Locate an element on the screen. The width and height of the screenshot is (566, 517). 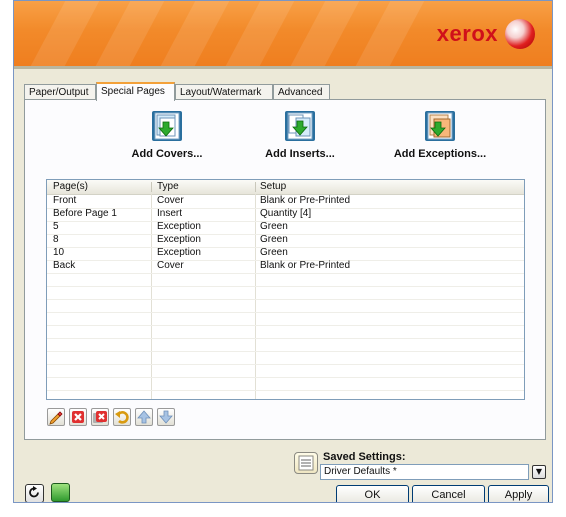
column-header-type: Type is located at coordinates (168, 186).